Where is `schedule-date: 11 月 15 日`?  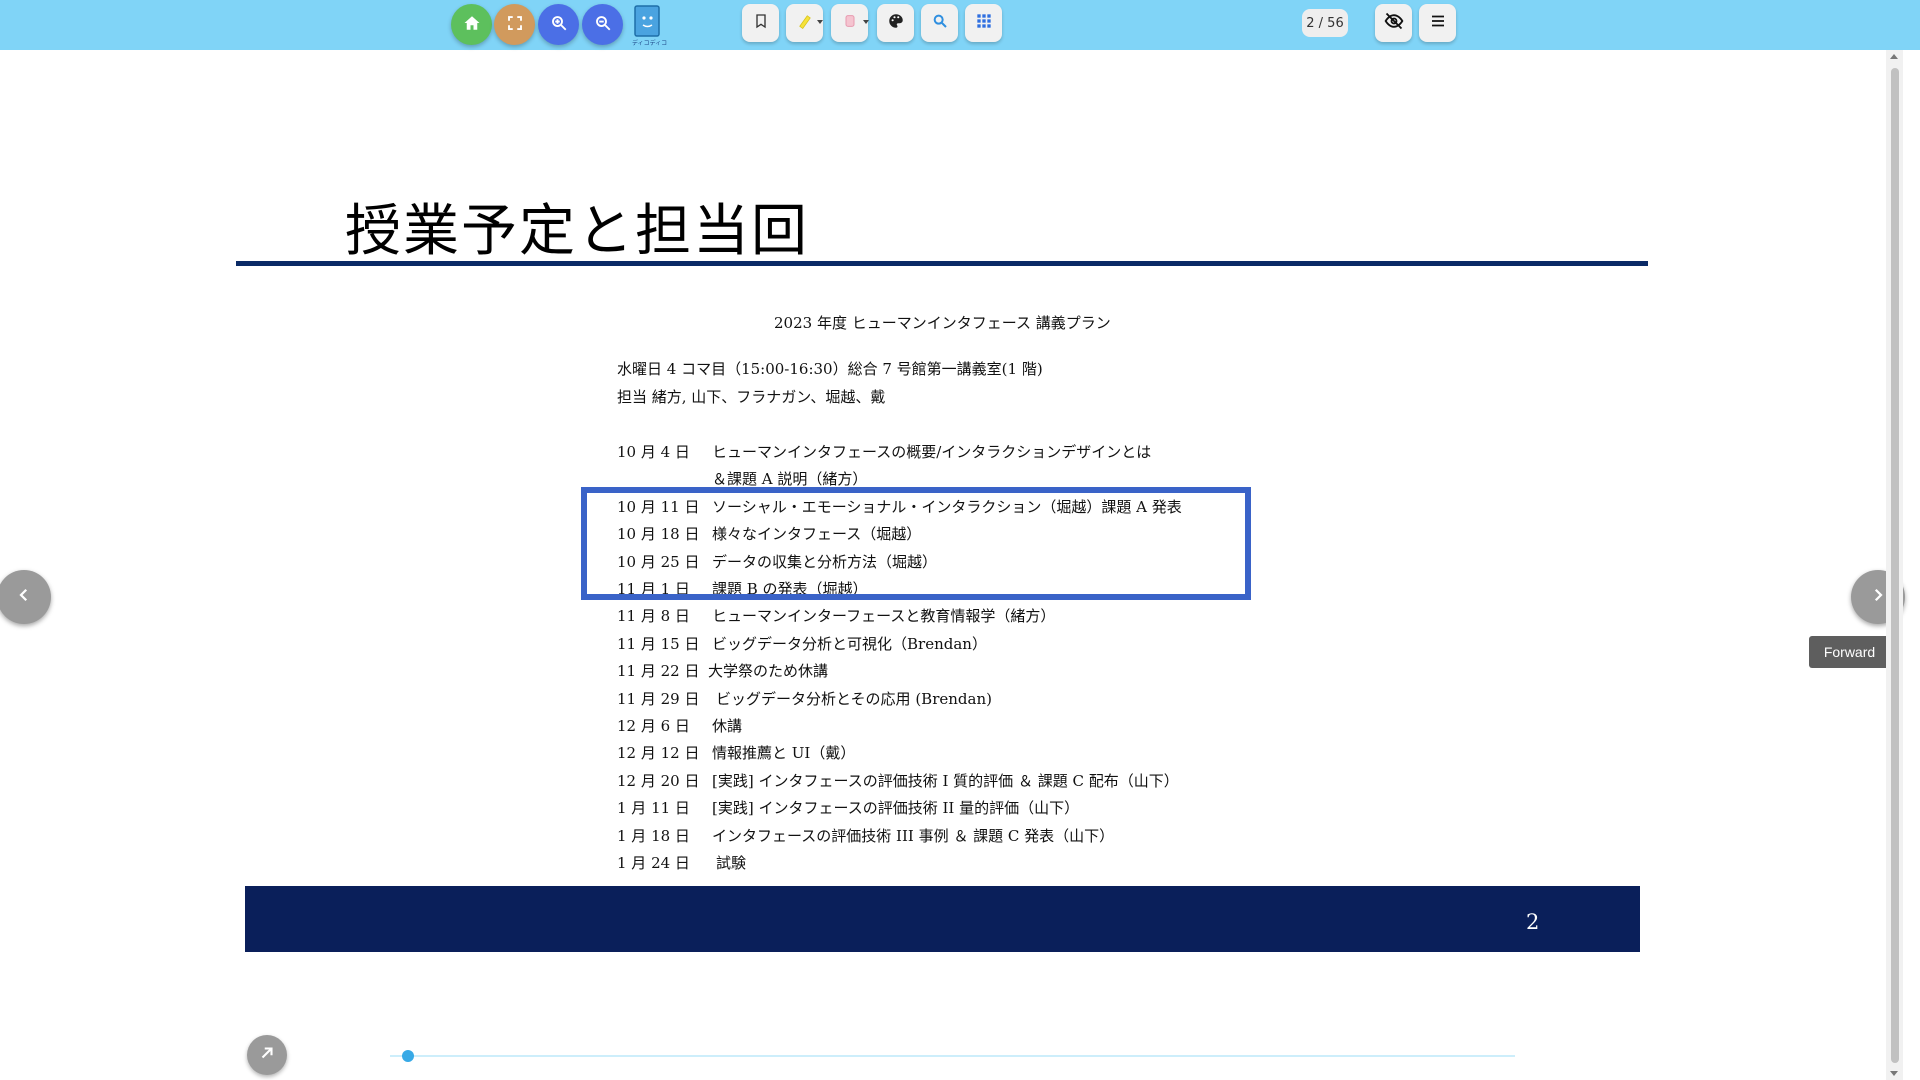
schedule-date: 11 月 15 日 is located at coordinates (658, 644).